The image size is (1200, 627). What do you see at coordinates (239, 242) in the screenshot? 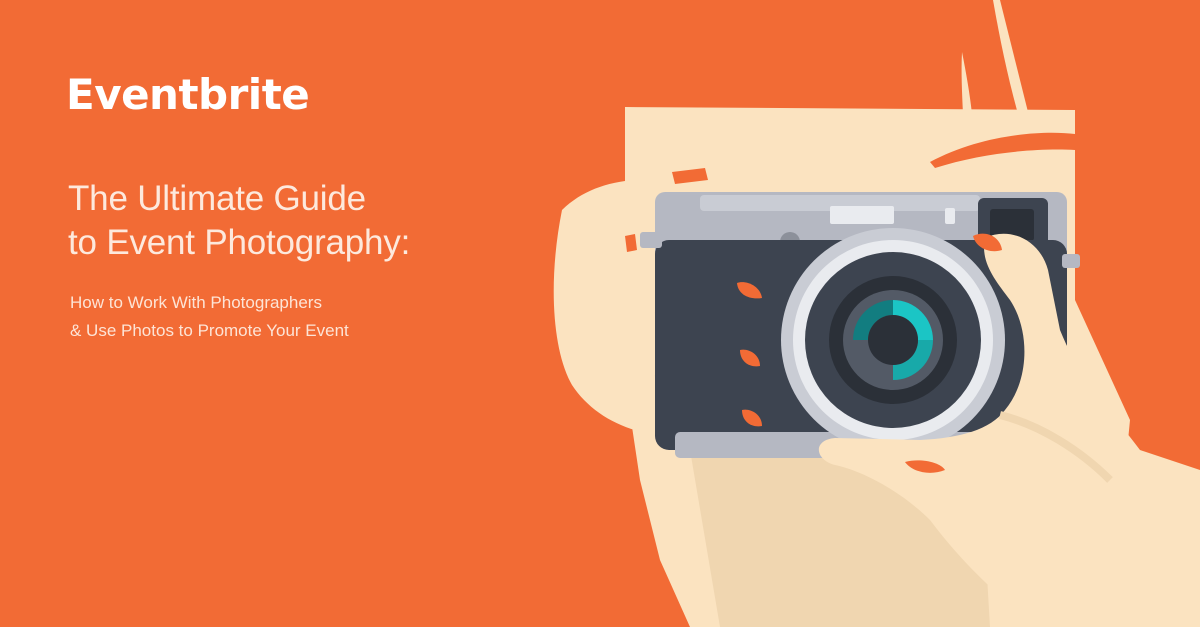
I see `headline-line-2: to Event Photography:` at bounding box center [239, 242].